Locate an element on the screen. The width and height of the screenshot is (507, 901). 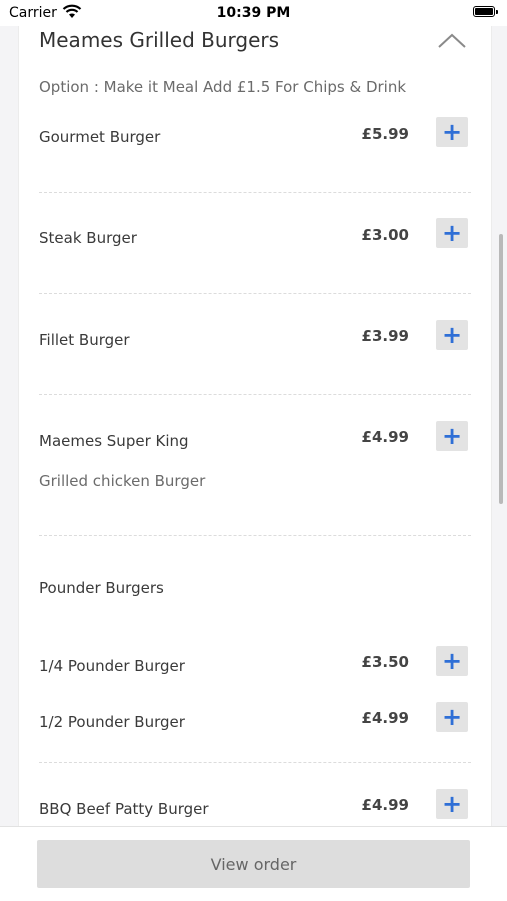
item-name-quarter-pounder: 1/4 Pounder Burger is located at coordinates (112, 666).